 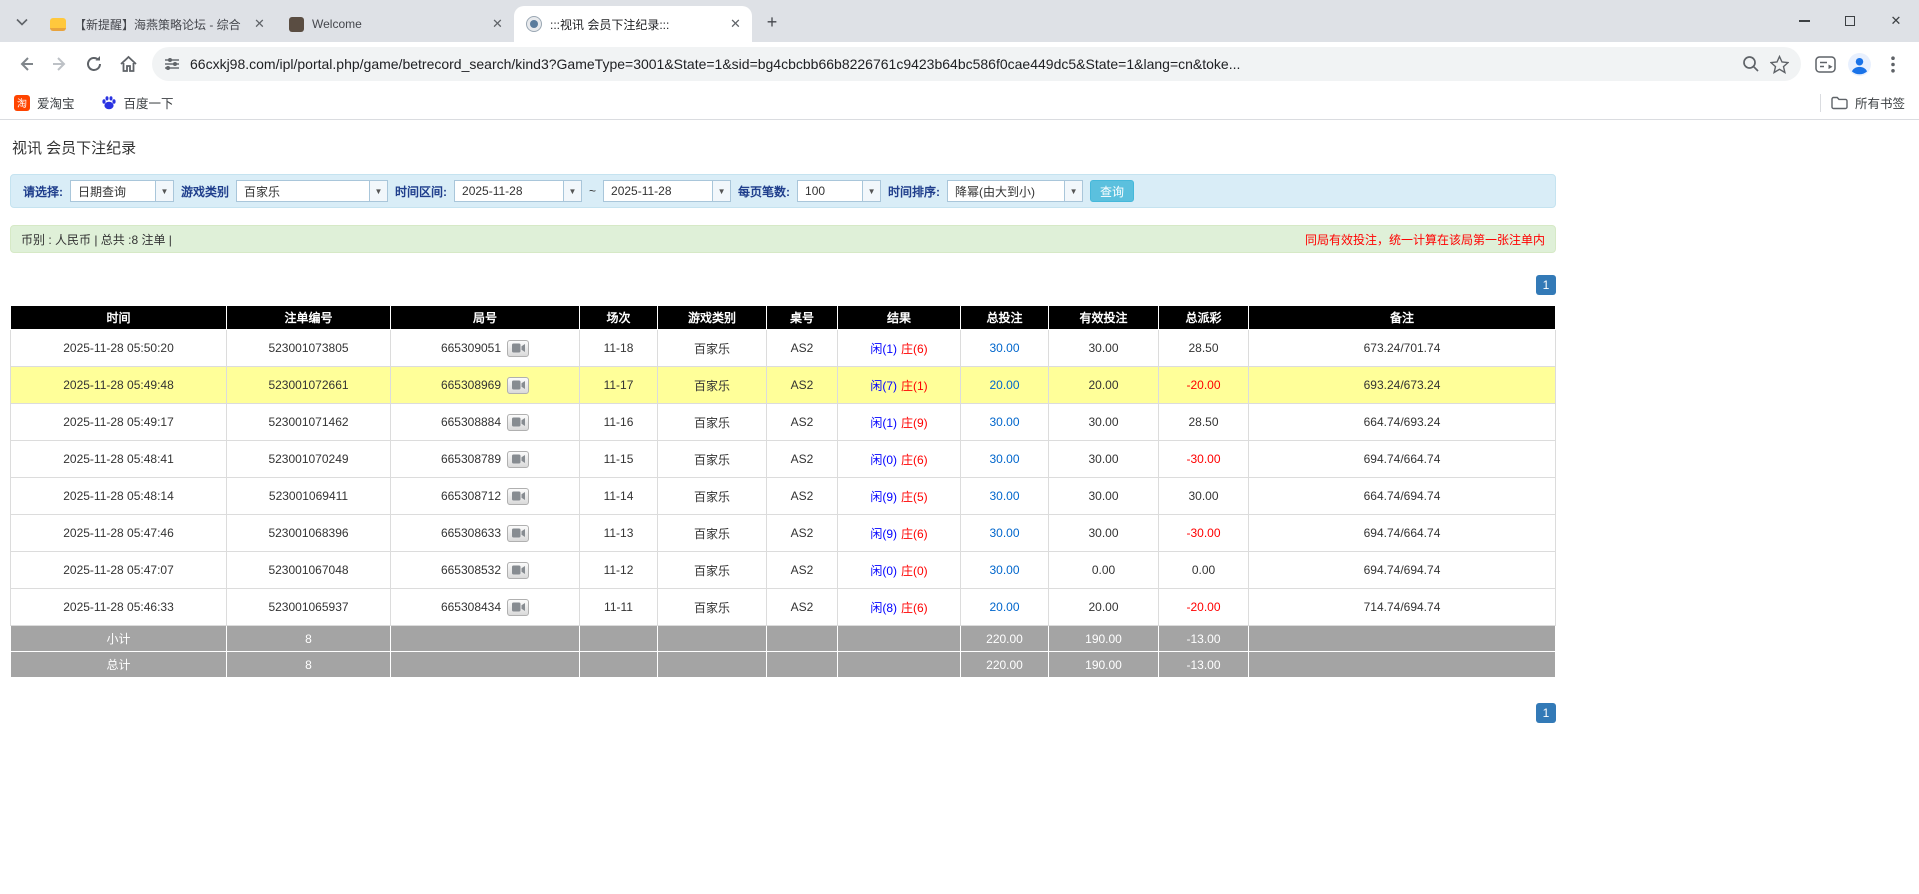 I want to click on search-button: 查询, so click(x=1112, y=191).